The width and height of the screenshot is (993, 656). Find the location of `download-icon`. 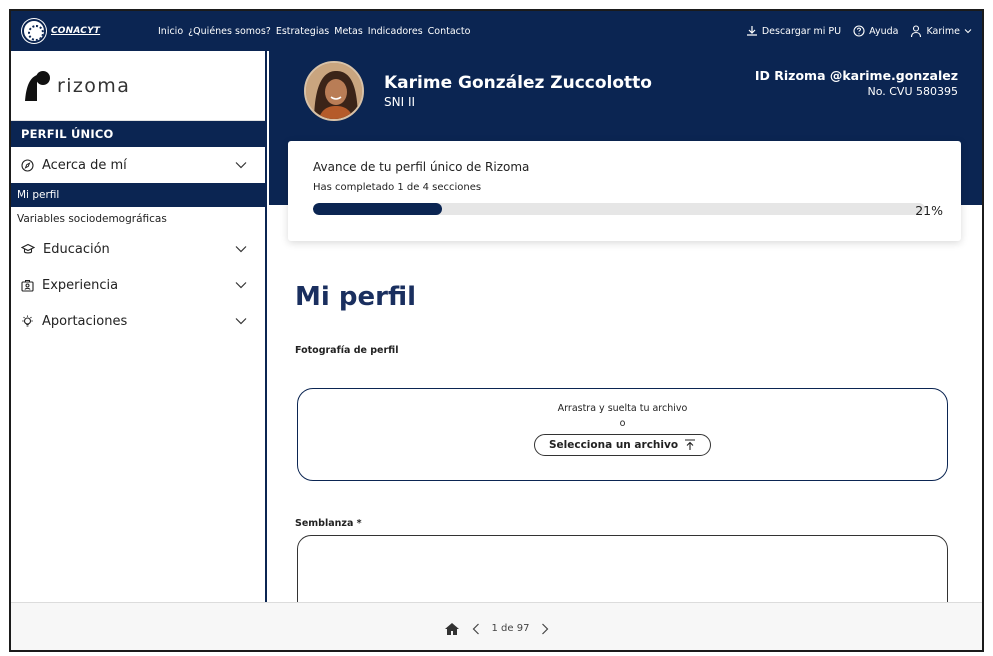

download-icon is located at coordinates (752, 31).